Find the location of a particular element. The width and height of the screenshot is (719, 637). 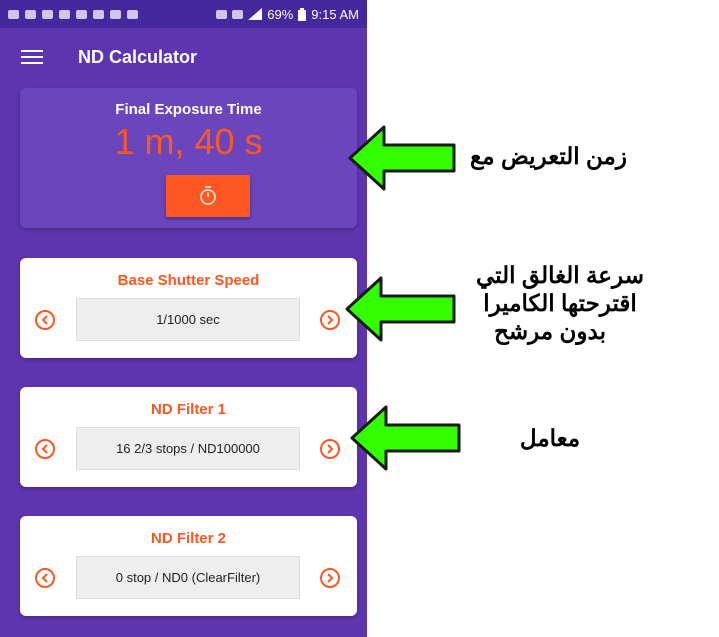

next-shutter-button is located at coordinates (330, 320).